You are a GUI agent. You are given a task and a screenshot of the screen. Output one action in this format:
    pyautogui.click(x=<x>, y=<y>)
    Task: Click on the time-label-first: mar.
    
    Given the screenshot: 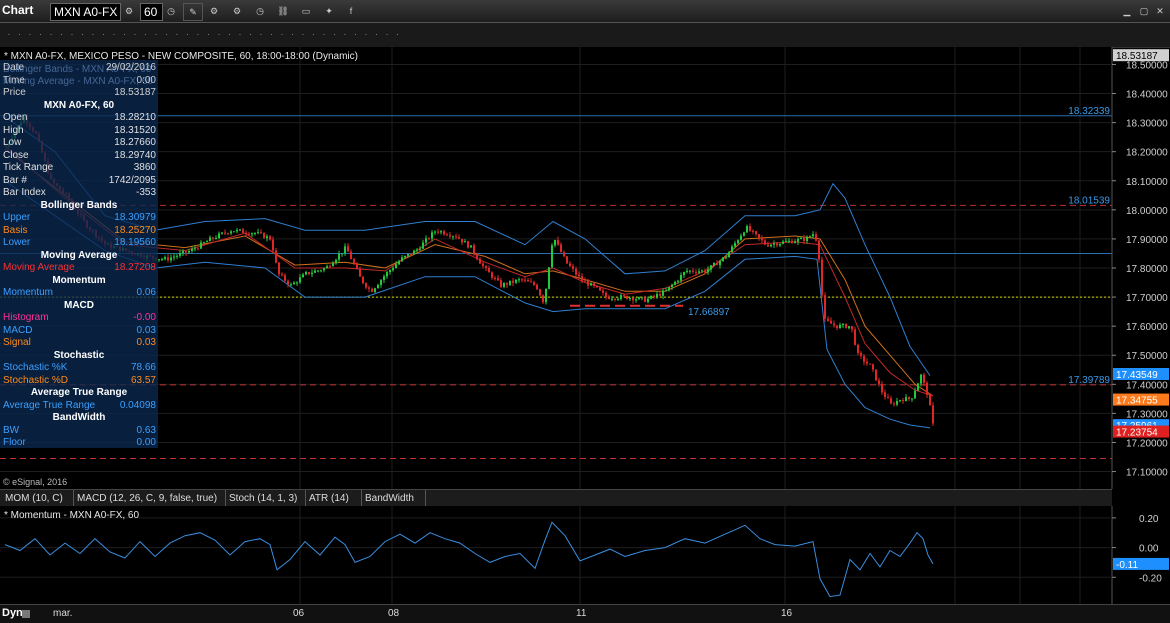 What is the action you would take?
    pyautogui.click(x=63, y=613)
    